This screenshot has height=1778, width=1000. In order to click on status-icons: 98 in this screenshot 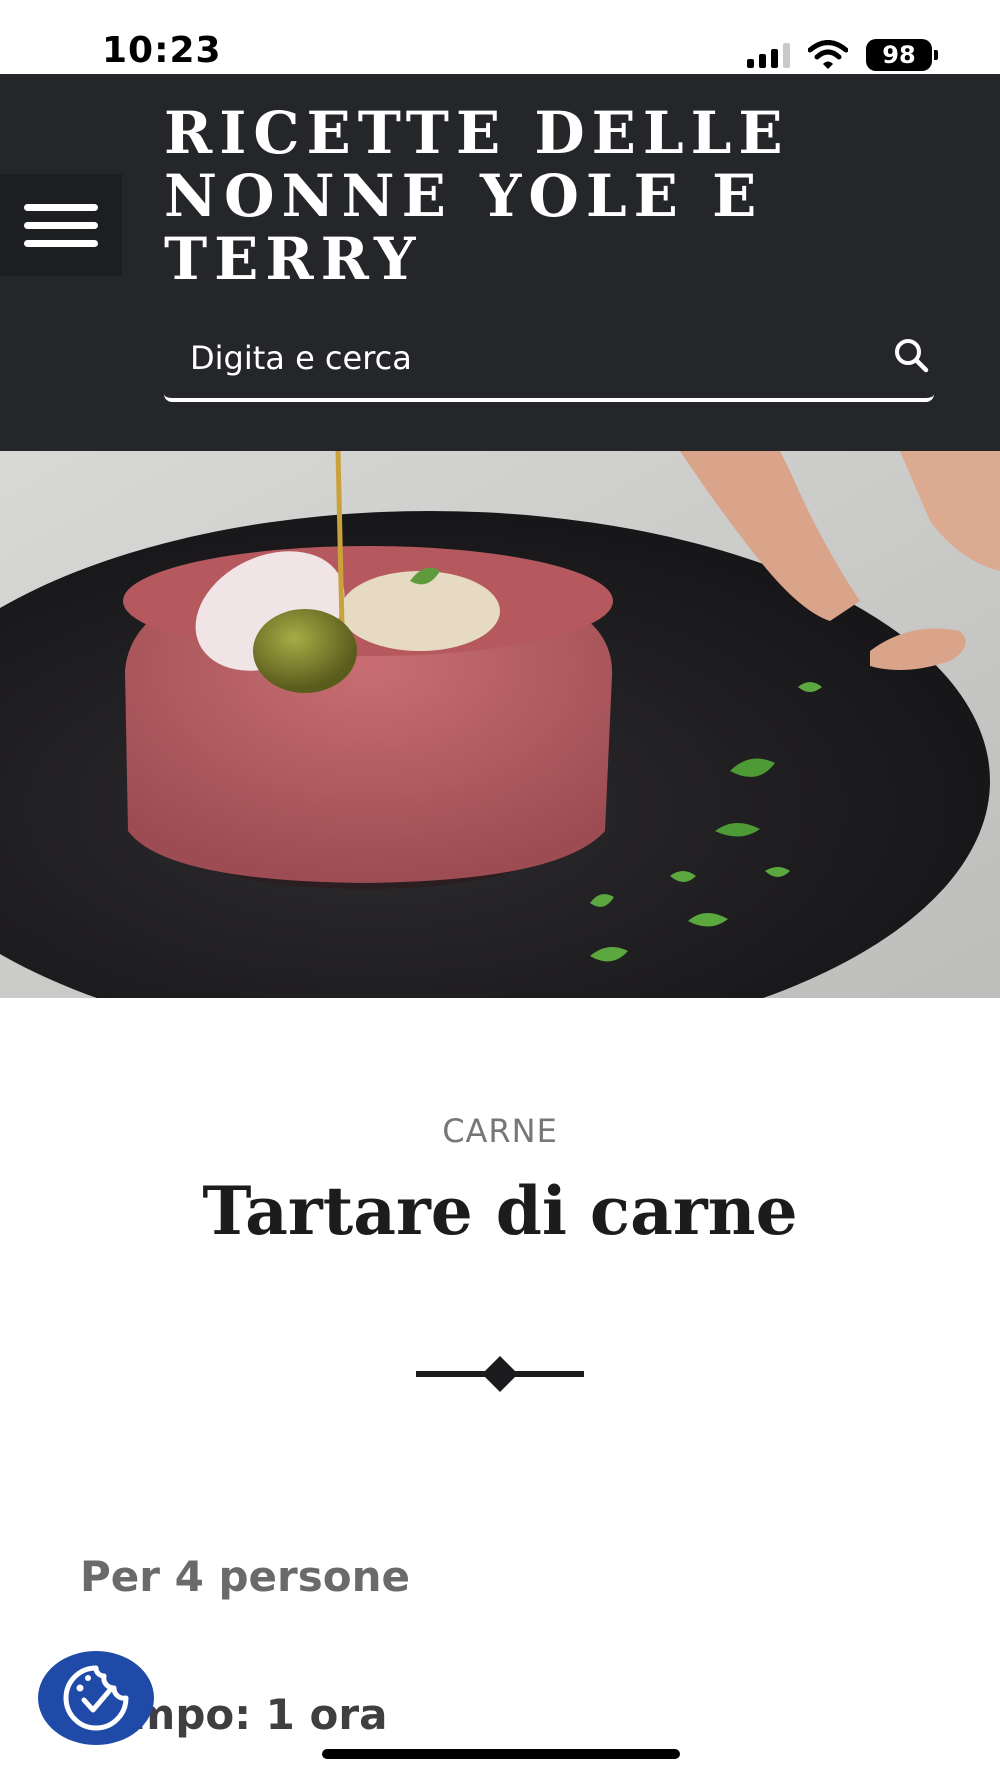, I will do `click(842, 55)`.